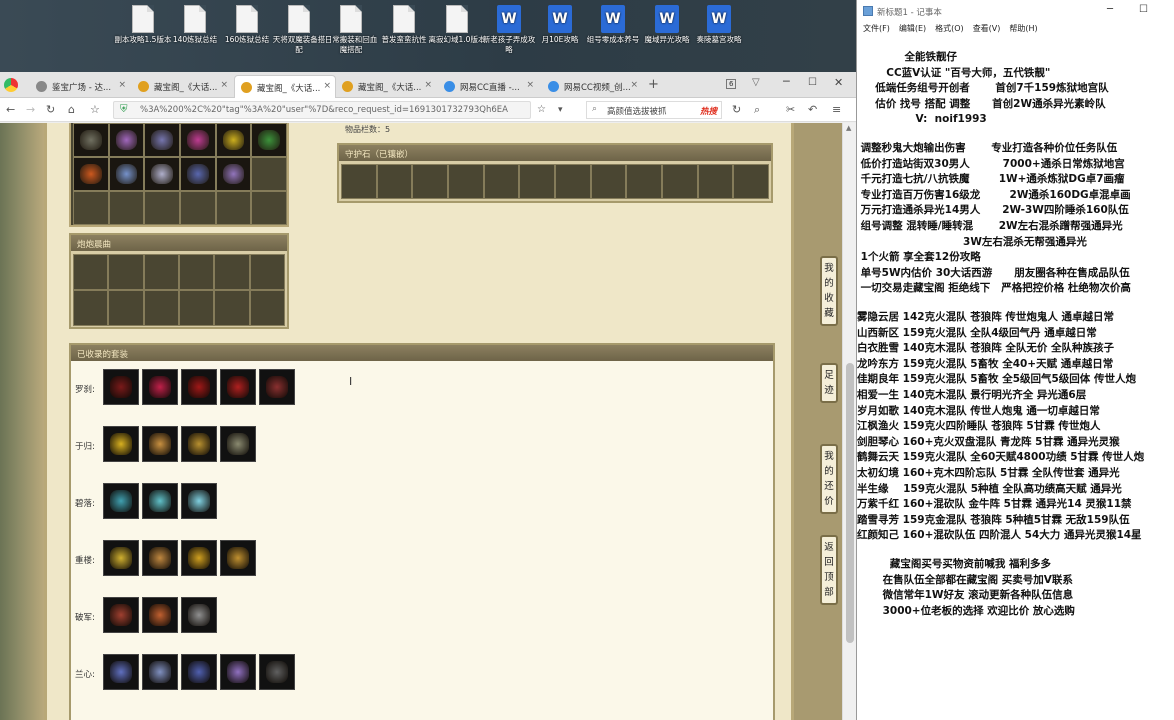 Image resolution: width=1174 pixels, height=720 pixels. What do you see at coordinates (404, 25) in the screenshot?
I see `desktop-file-icon: 普发蛮蛮抗性` at bounding box center [404, 25].